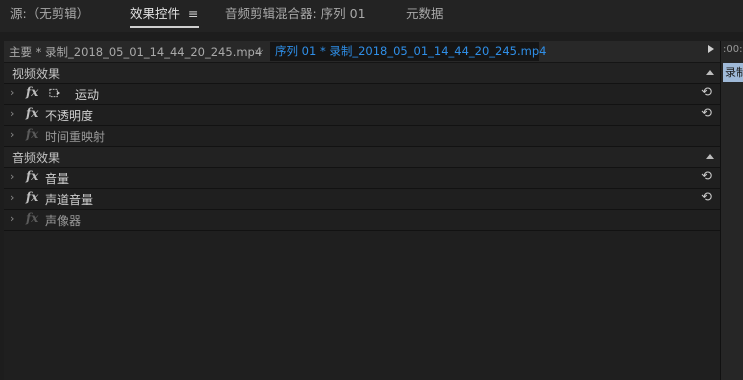 The image size is (743, 380). I want to click on timeline-clip: 录制, so click(733, 72).